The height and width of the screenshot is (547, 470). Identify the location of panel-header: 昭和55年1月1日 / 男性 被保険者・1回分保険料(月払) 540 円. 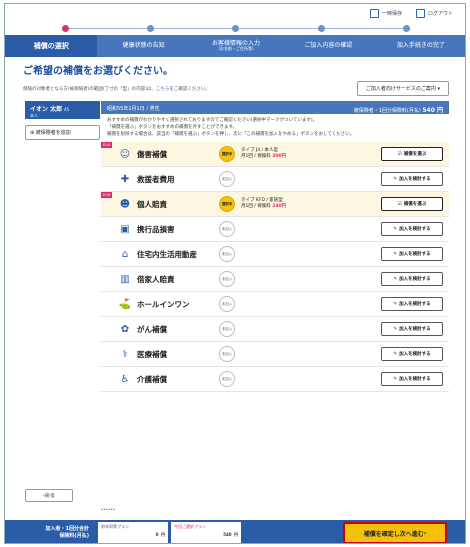
(275, 107).